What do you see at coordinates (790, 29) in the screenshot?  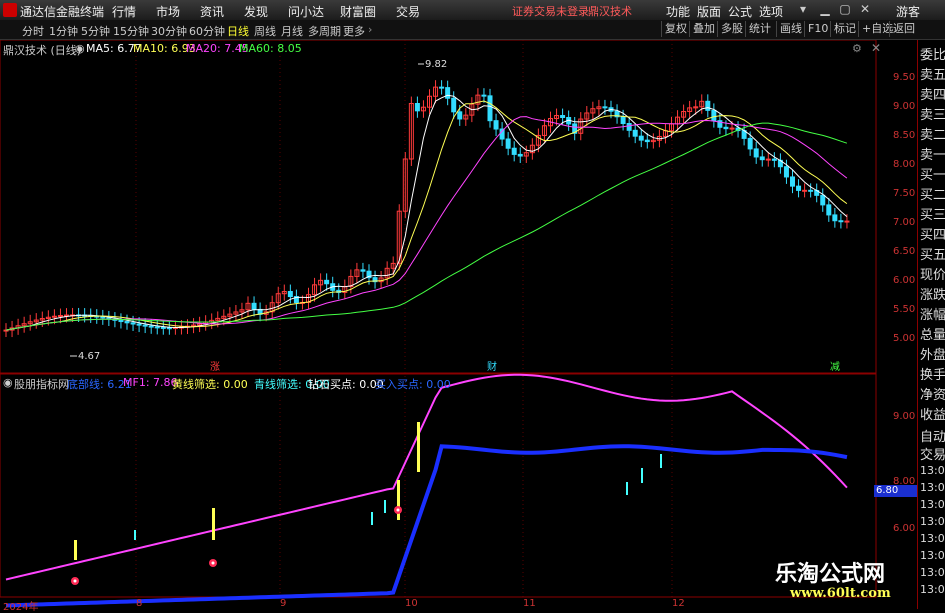 I see `draw-line-button: 画线` at bounding box center [790, 29].